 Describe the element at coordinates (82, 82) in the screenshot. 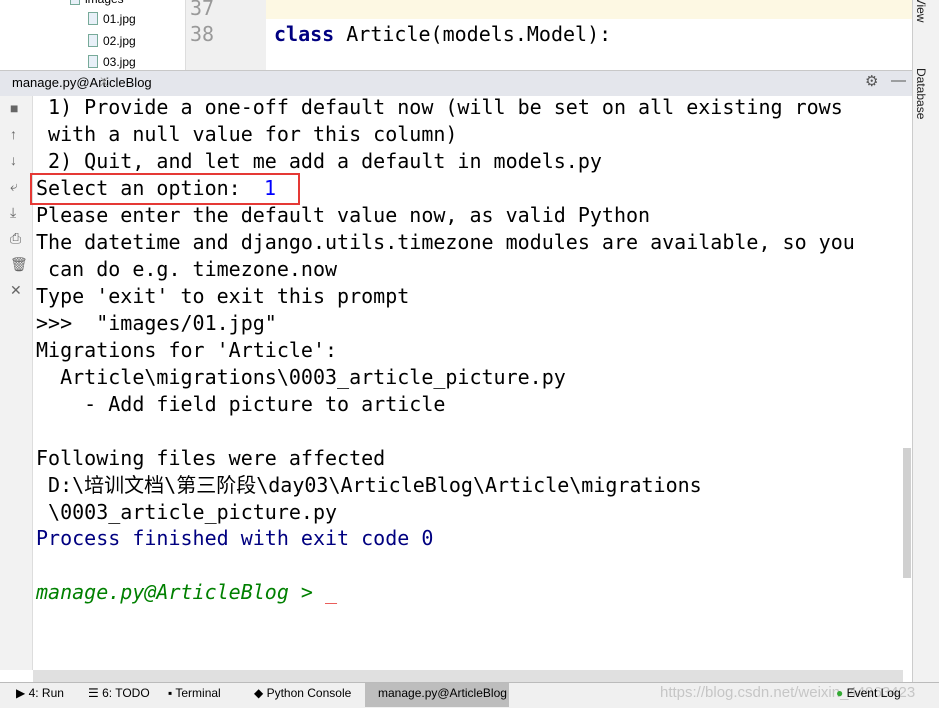

I see `run-tab-title: manage.py@ArticleBlog` at that location.